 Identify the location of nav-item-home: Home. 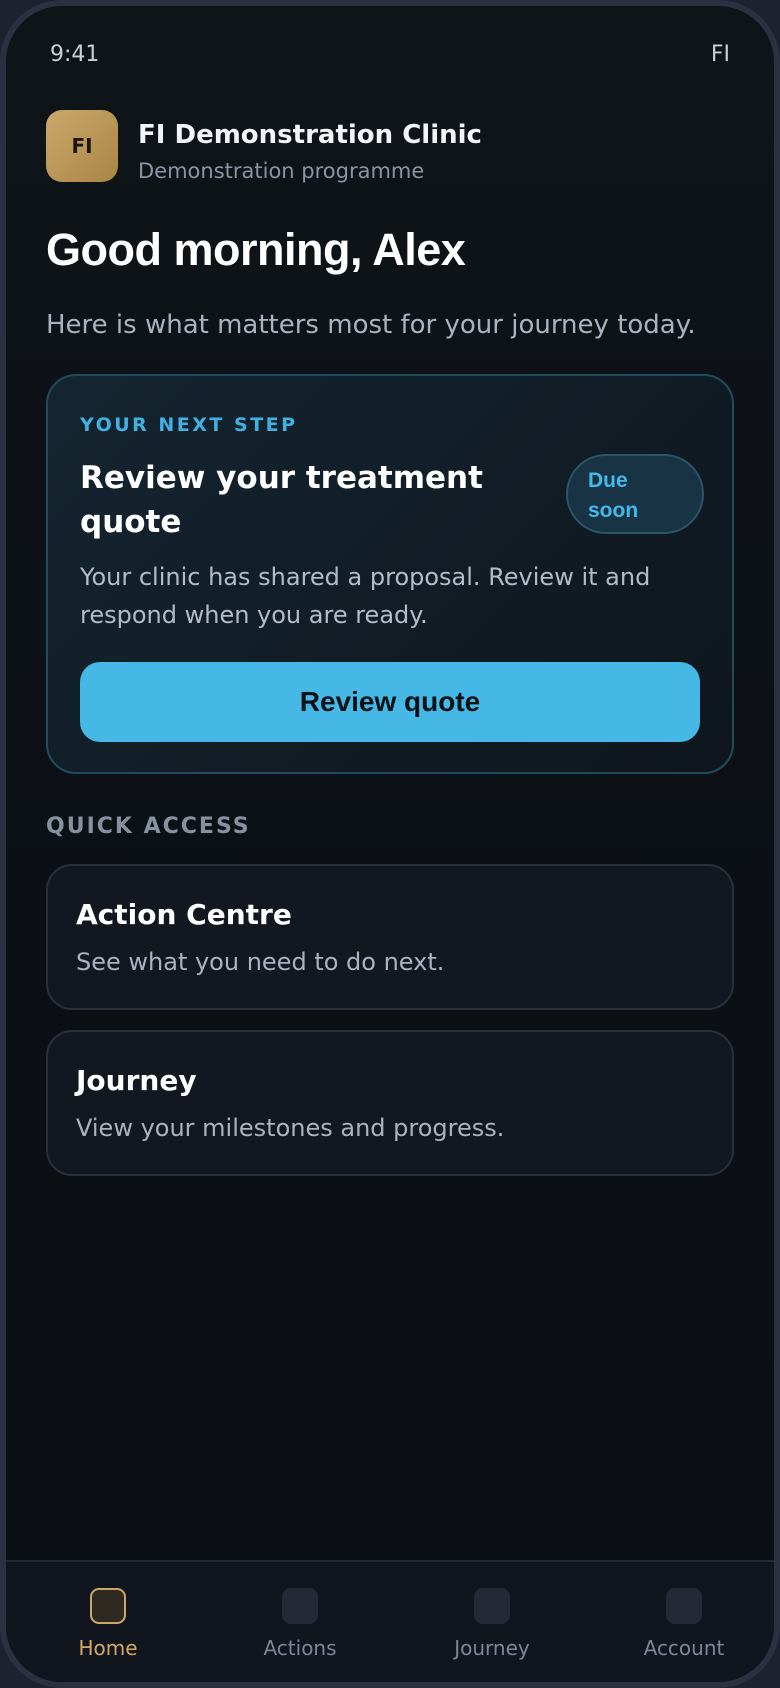
(108, 1624).